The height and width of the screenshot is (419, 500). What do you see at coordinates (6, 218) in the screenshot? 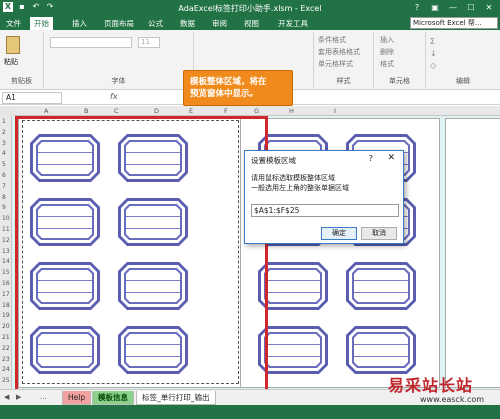
I see `row-header: 10` at bounding box center [6, 218].